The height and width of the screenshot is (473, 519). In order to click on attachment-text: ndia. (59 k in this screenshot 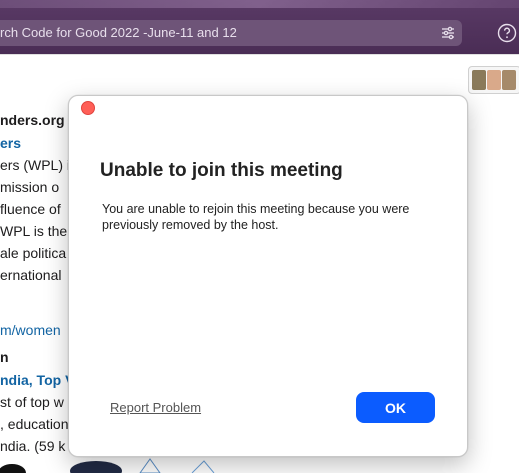, I will do `click(33, 446)`.